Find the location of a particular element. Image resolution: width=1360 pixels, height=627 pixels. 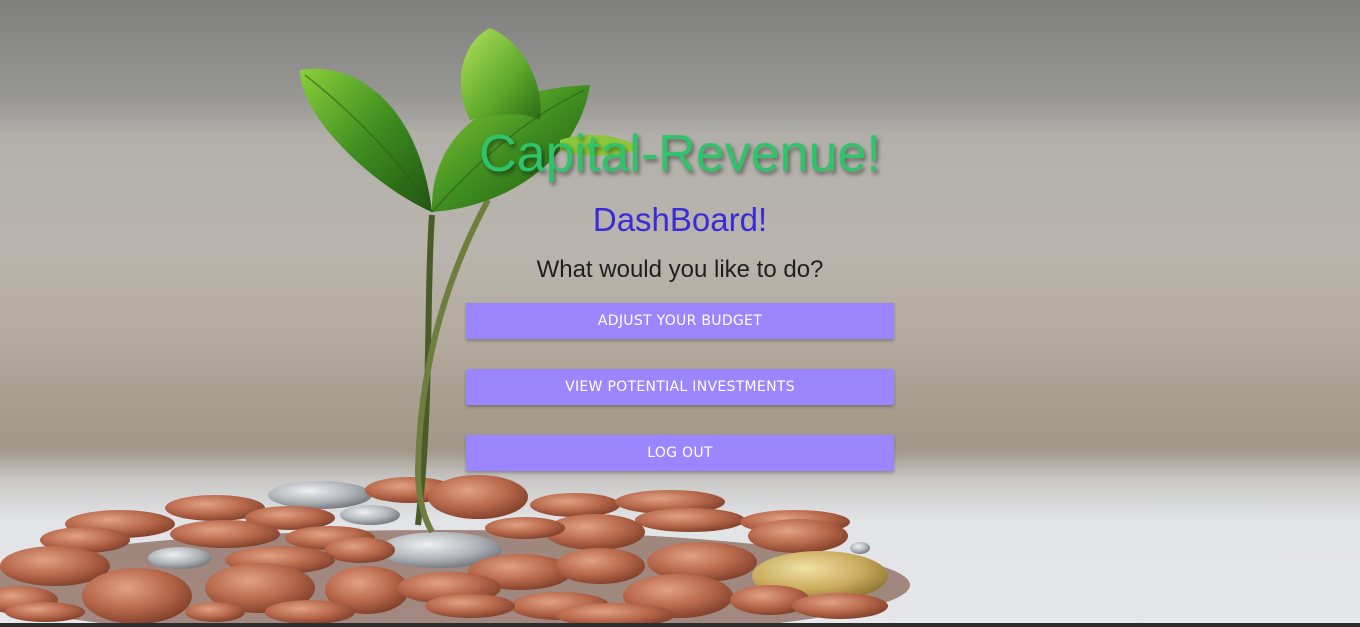

logout-button: LOG OUT is located at coordinates (680, 453).